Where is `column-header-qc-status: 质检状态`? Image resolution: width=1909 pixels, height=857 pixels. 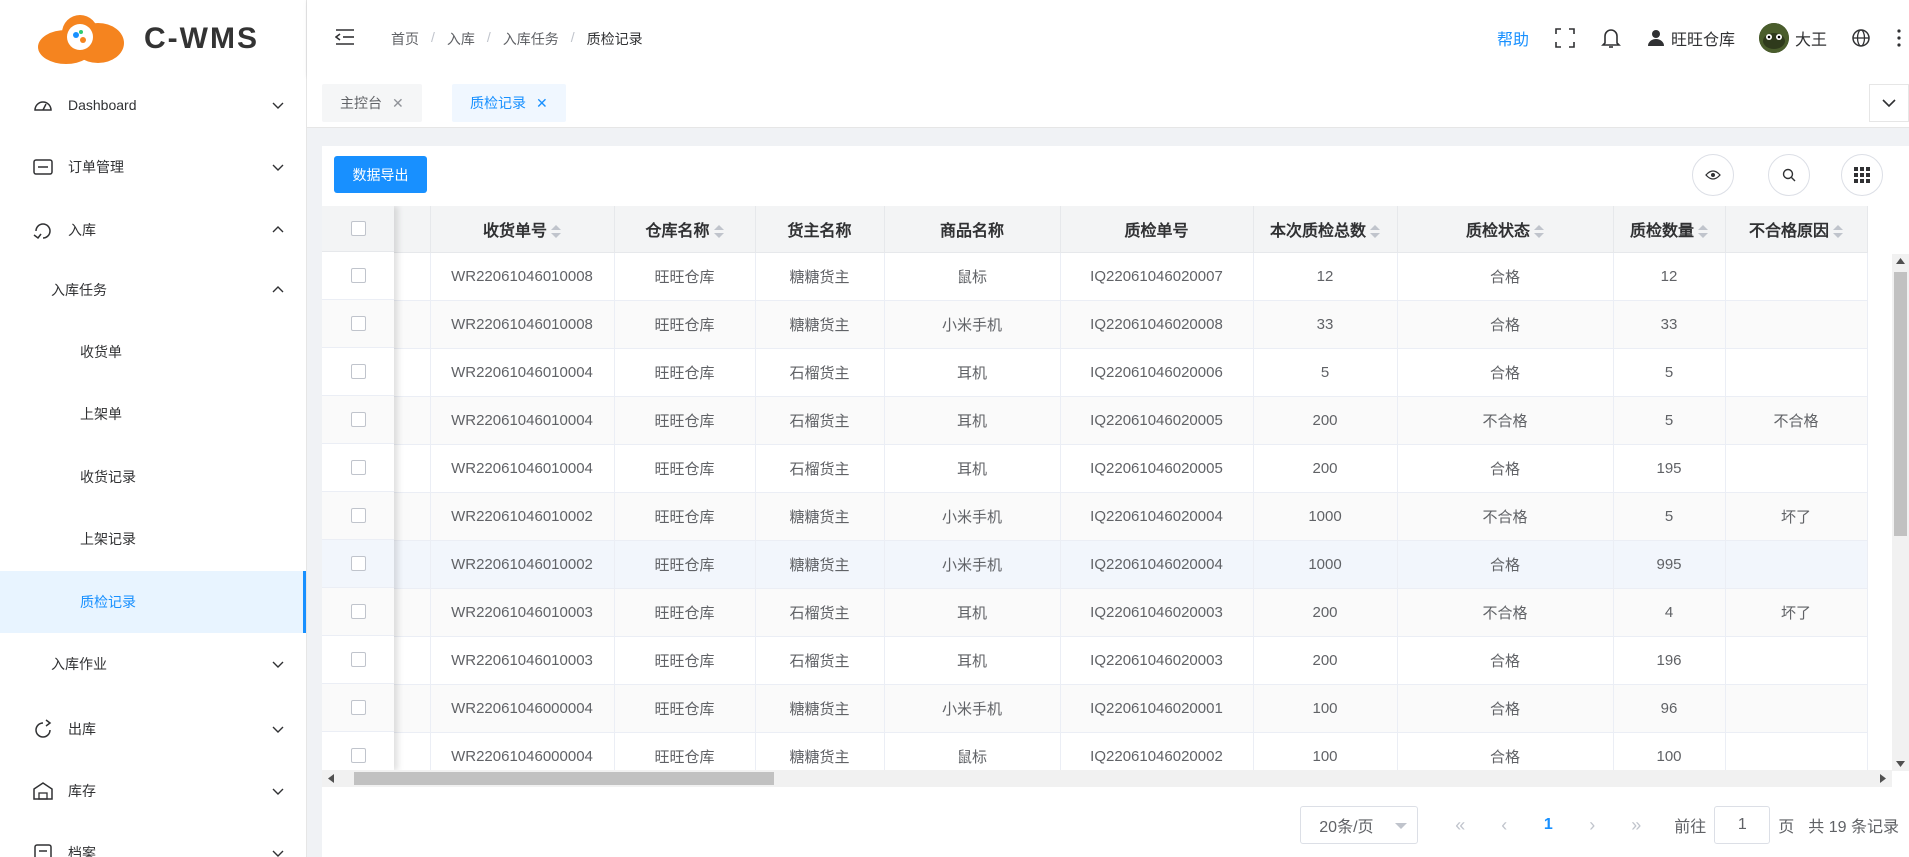
column-header-qc-status: 质检状态 is located at coordinates (1505, 229).